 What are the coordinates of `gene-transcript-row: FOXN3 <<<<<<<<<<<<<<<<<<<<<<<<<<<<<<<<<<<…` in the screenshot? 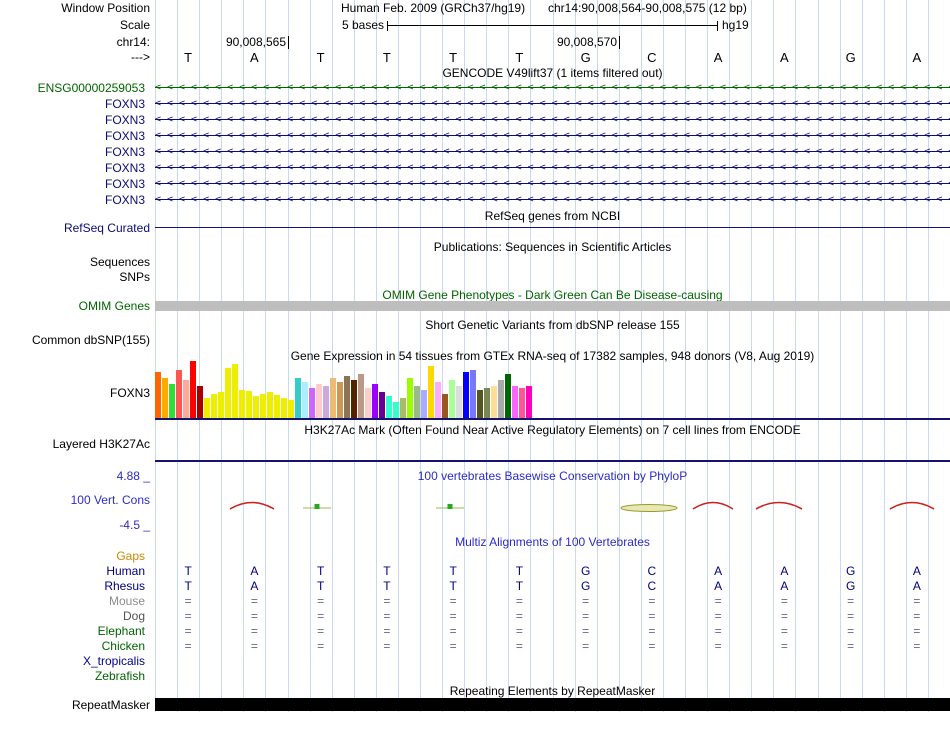 It's located at (475, 152).